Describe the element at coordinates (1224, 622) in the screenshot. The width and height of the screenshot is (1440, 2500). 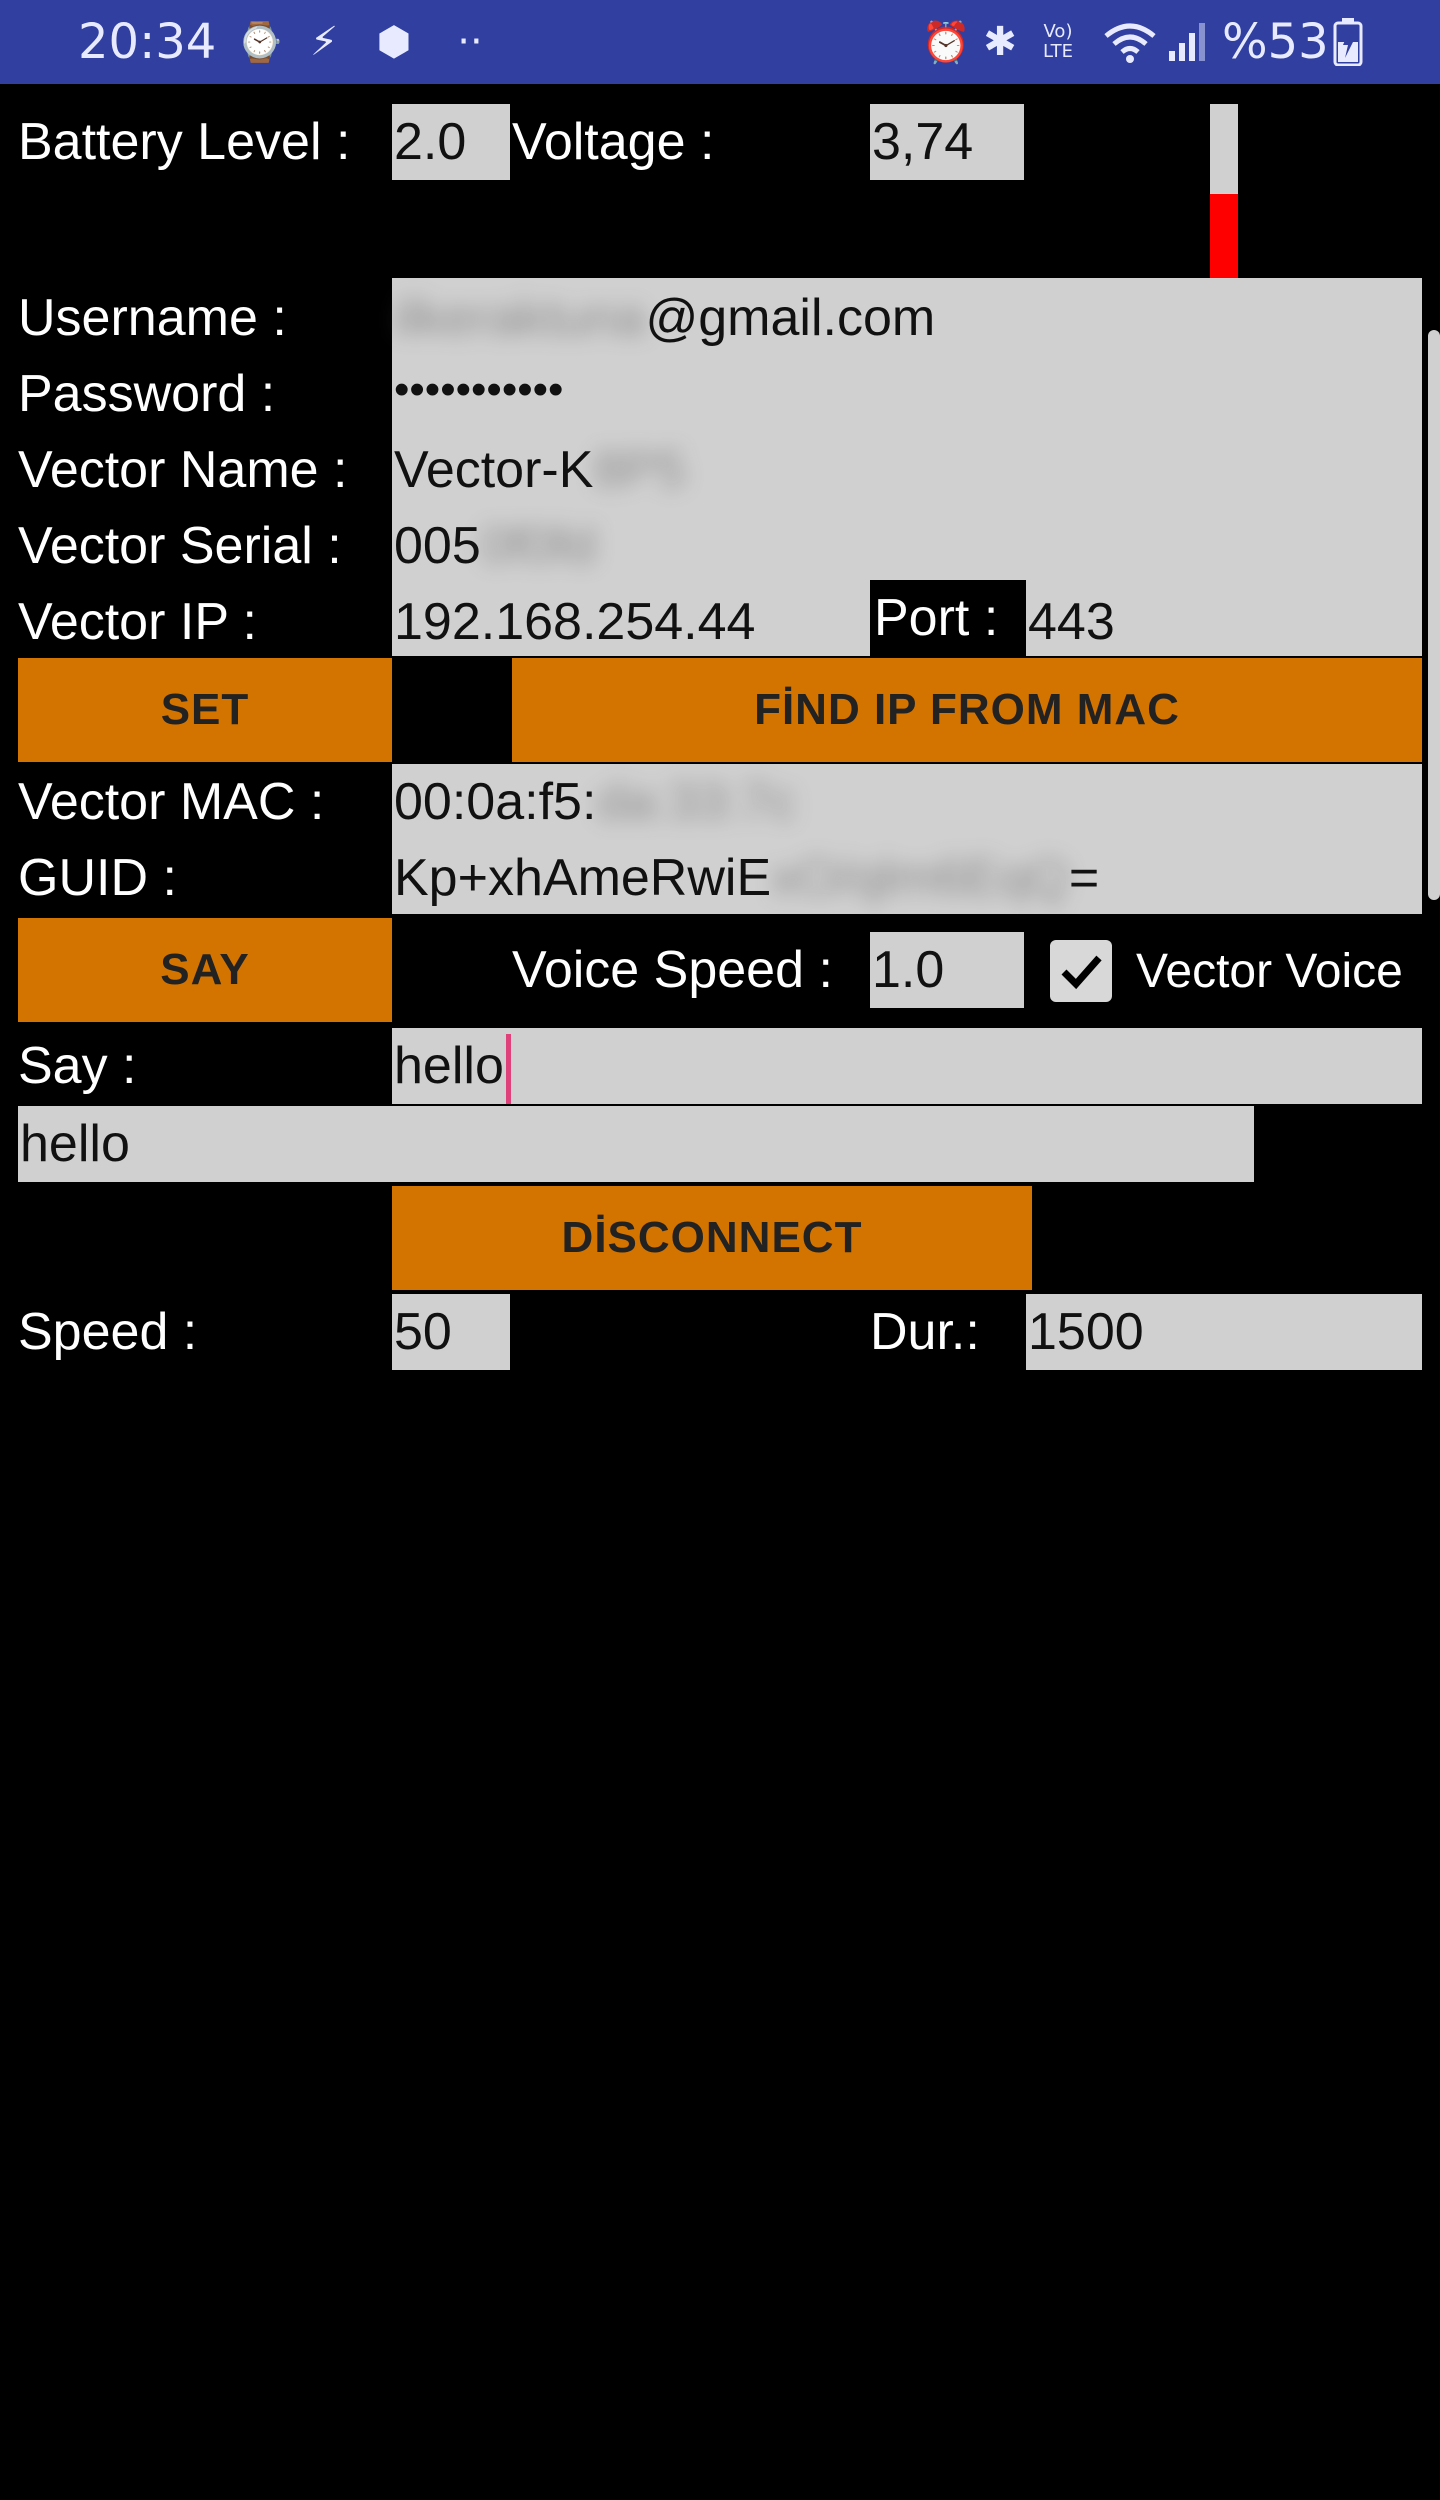
I see `port-field: 443` at that location.